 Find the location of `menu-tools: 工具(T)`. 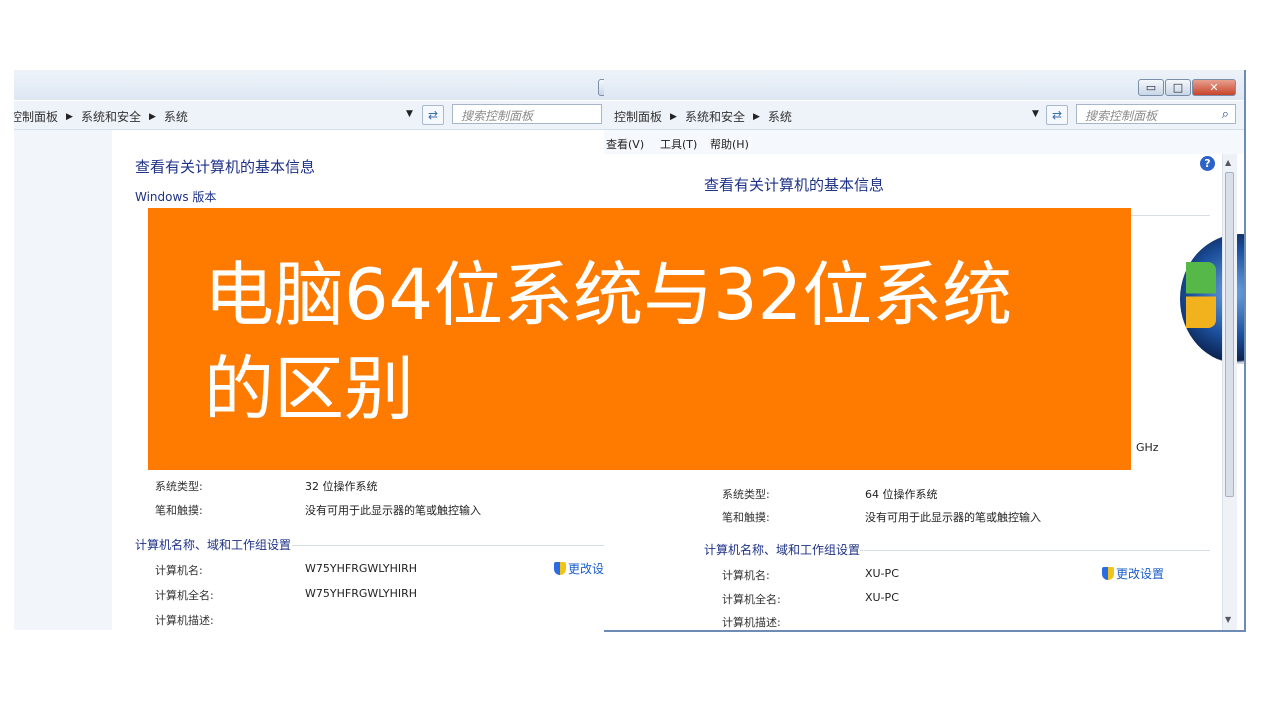

menu-tools: 工具(T) is located at coordinates (678, 144).